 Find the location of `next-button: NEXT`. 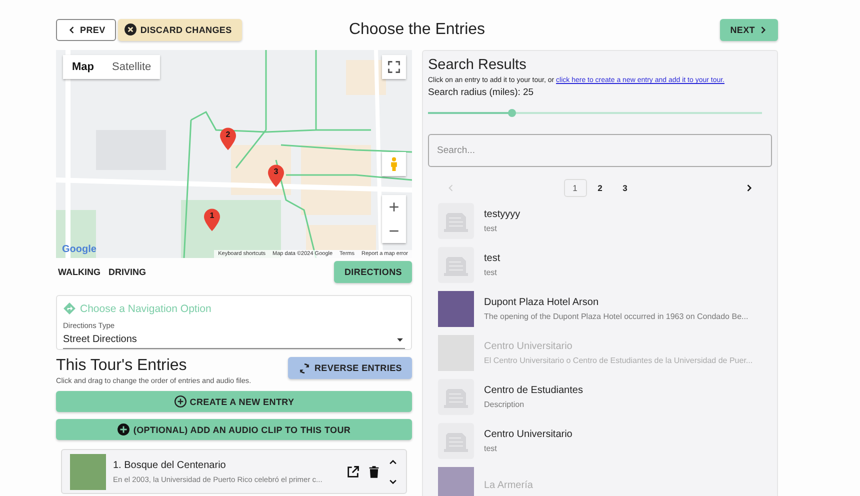

next-button: NEXT is located at coordinates (749, 29).